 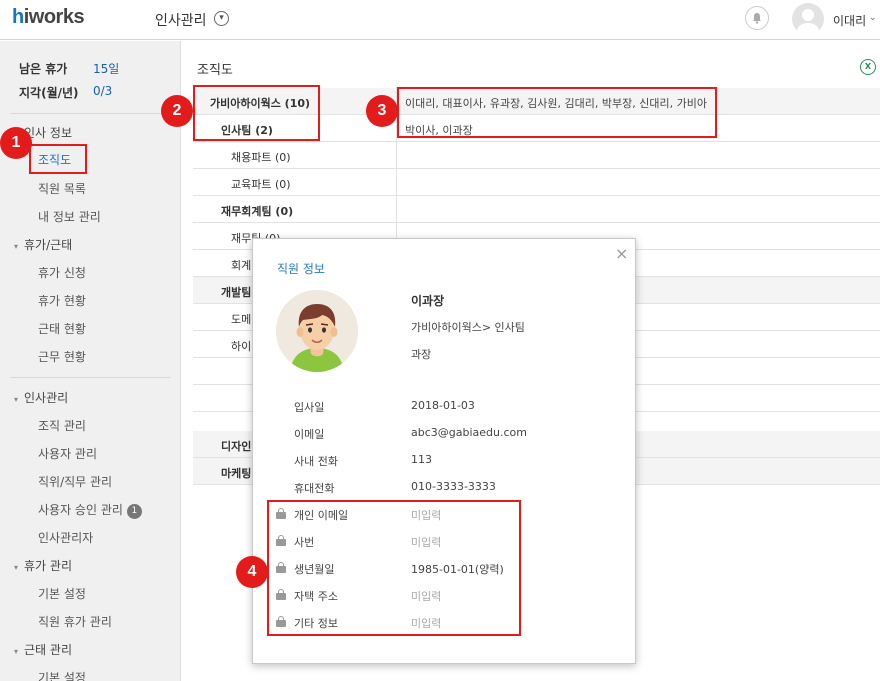 What do you see at coordinates (65, 537) in the screenshot?
I see `sidebar-item-hr-admin: 인사관리자` at bounding box center [65, 537].